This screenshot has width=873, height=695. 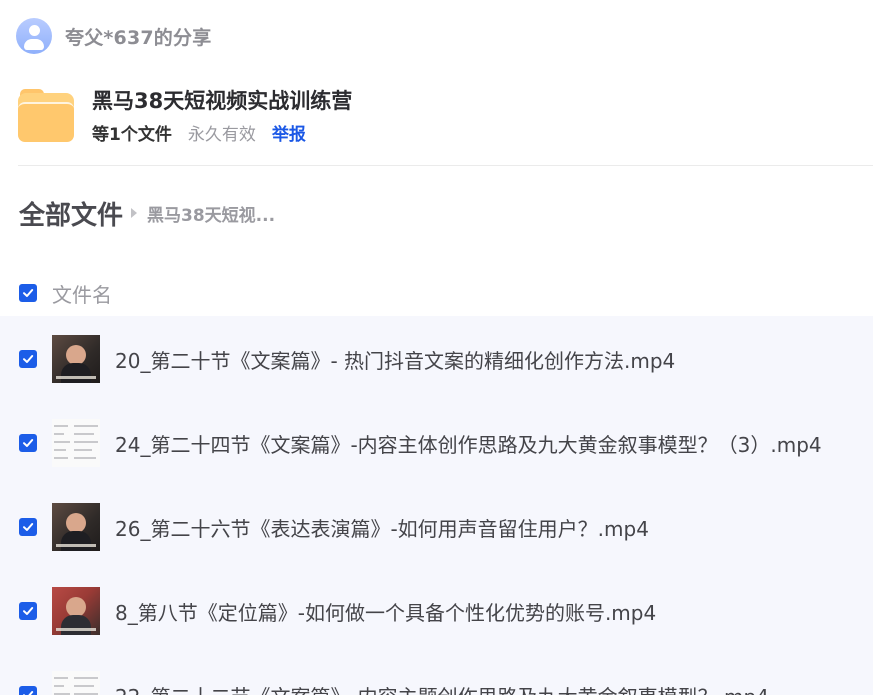 I want to click on file-name: 8_第八节《定位篇》-如何做一个具备个性化优势的账号.mp4, so click(x=386, y=612).